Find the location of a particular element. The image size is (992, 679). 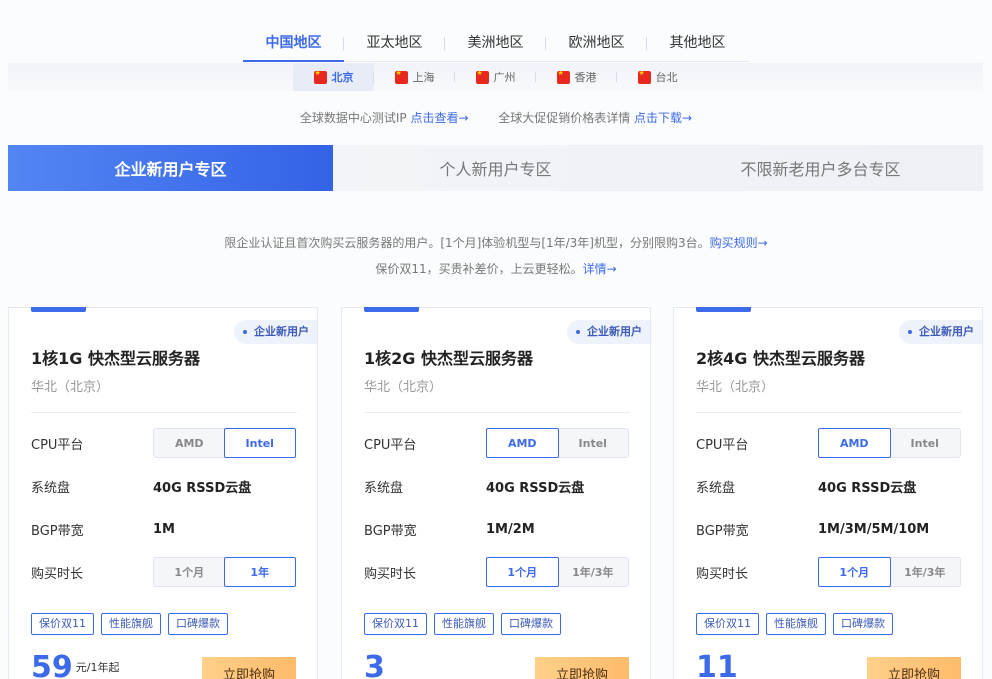

bandwidth-value: 1M/3M/5M/10M is located at coordinates (874, 529).